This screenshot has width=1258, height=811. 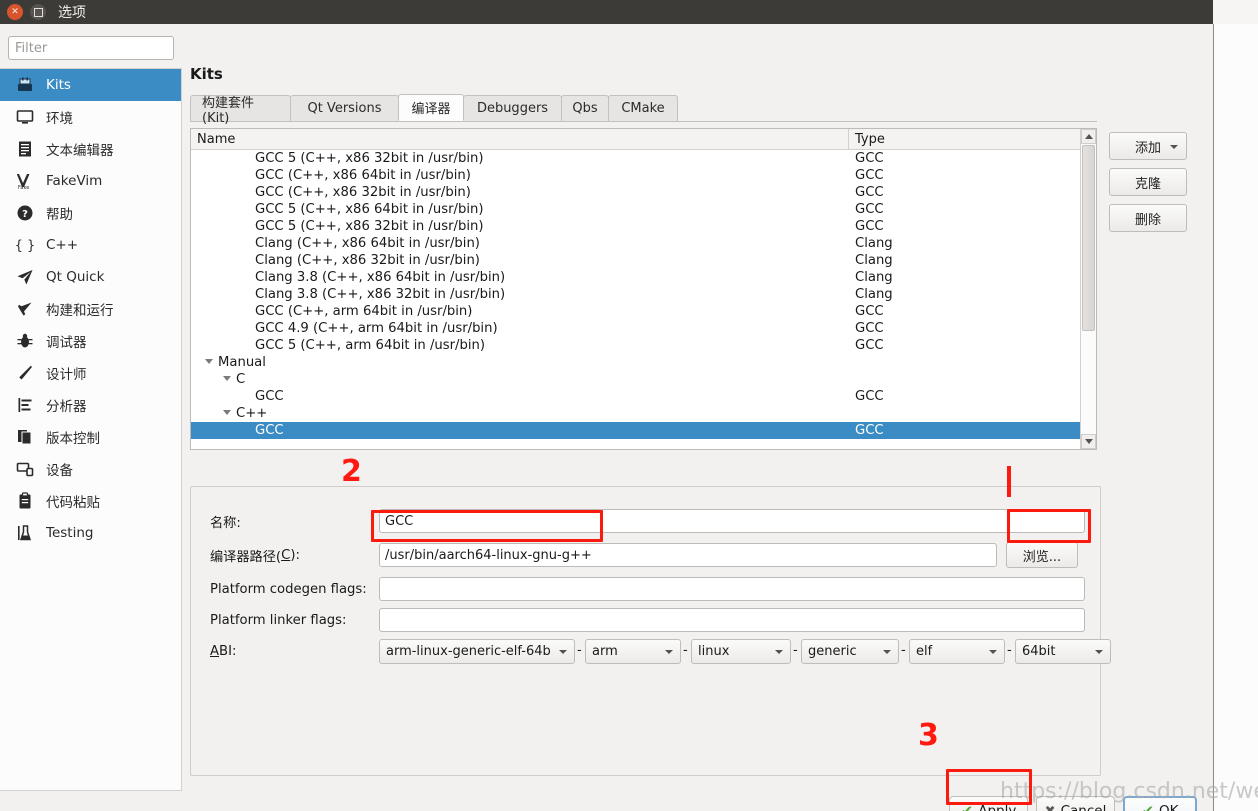 What do you see at coordinates (90, 373) in the screenshot?
I see `sidebar-item-9: 设计师` at bounding box center [90, 373].